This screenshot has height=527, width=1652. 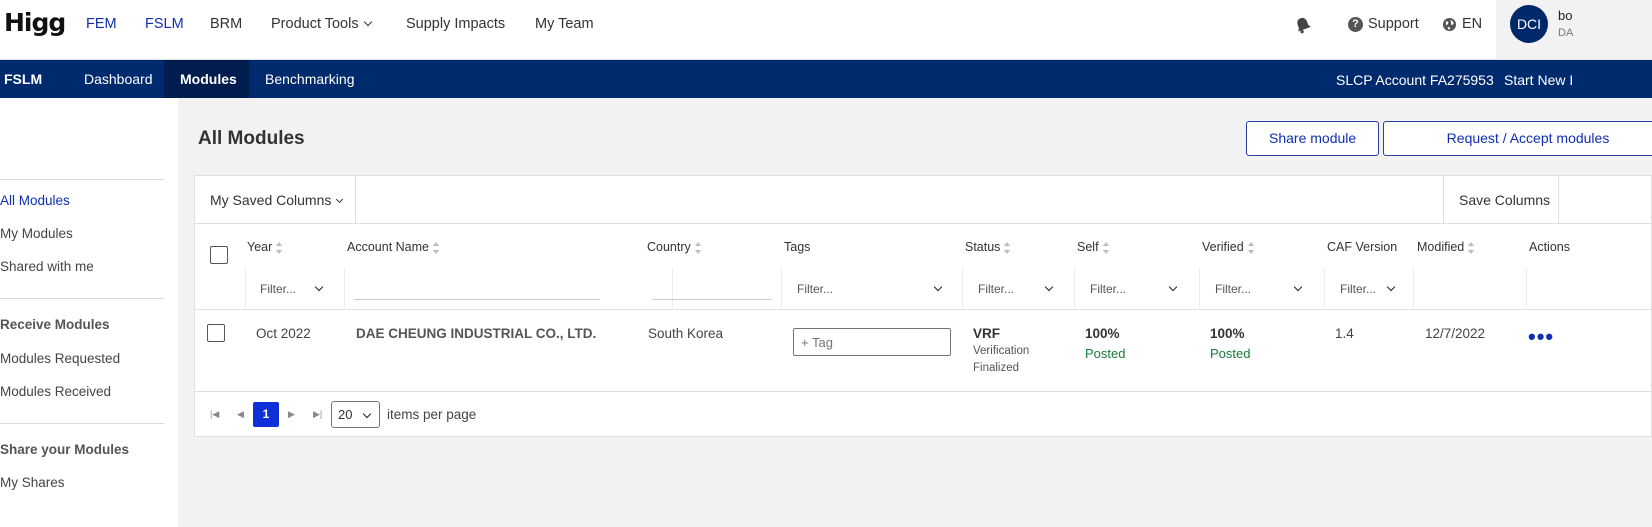 I want to click on column-header-year: Year, so click(x=265, y=247).